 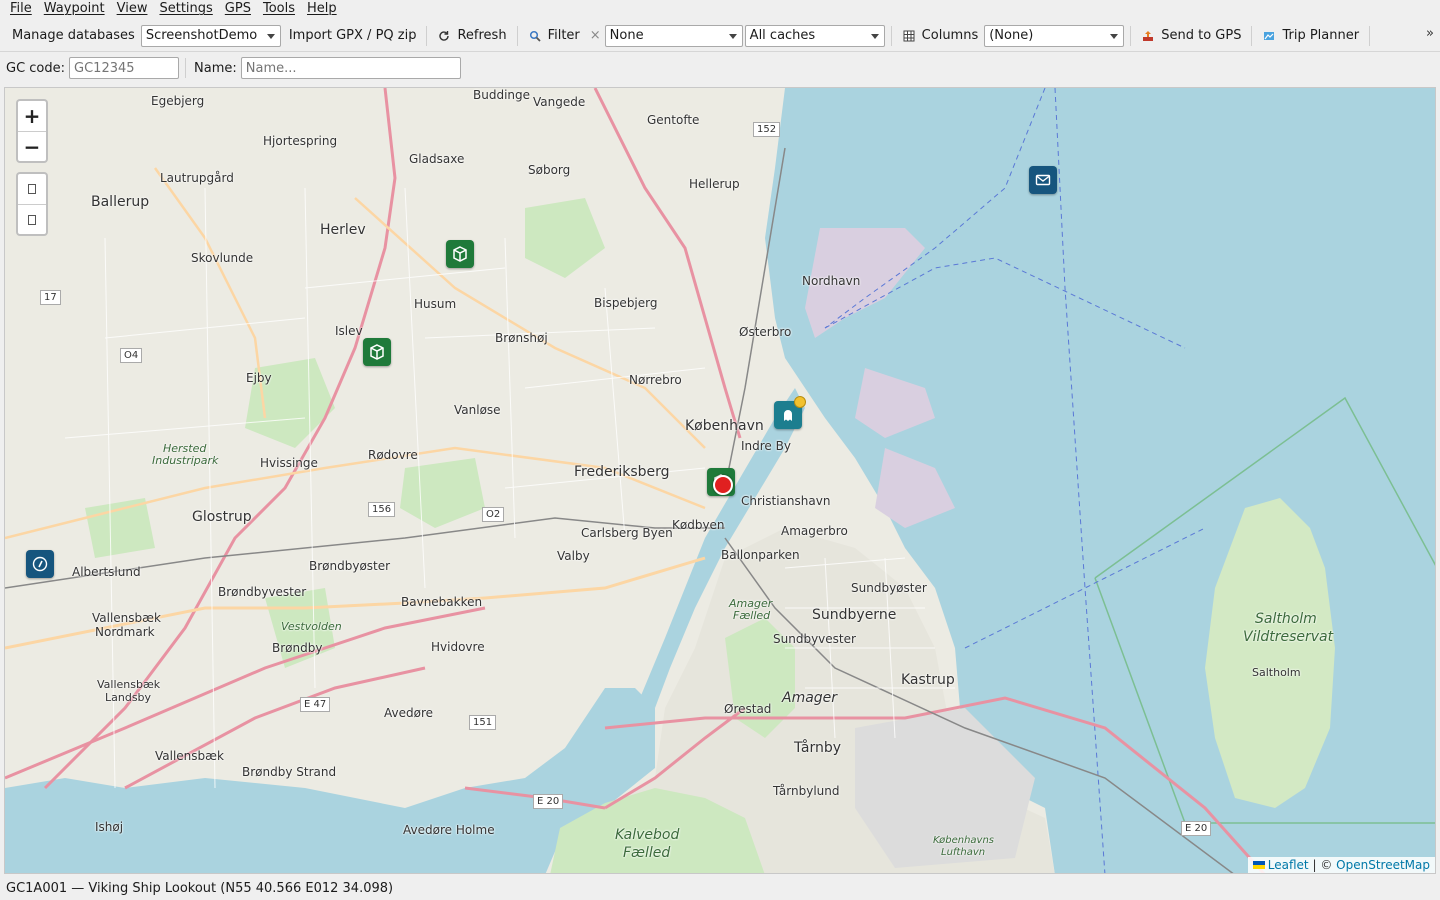 I want to click on place-label: Herlev, so click(x=343, y=230).